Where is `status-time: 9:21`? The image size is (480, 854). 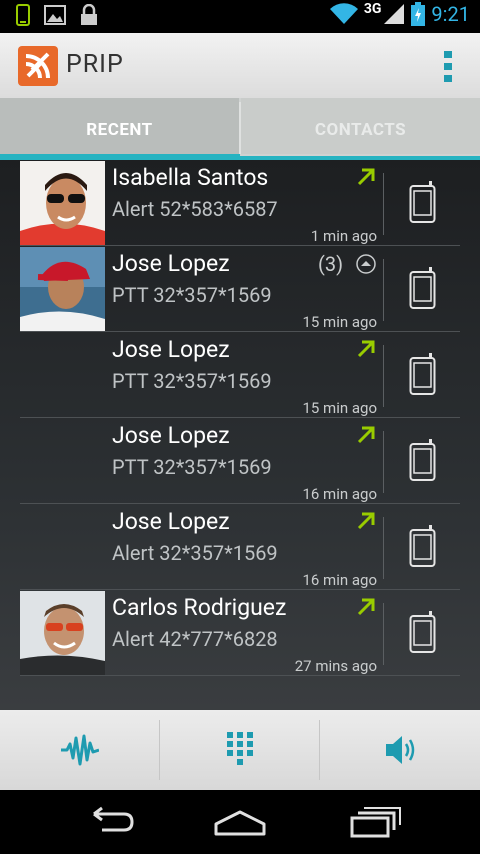
status-time: 9:21 is located at coordinates (450, 14).